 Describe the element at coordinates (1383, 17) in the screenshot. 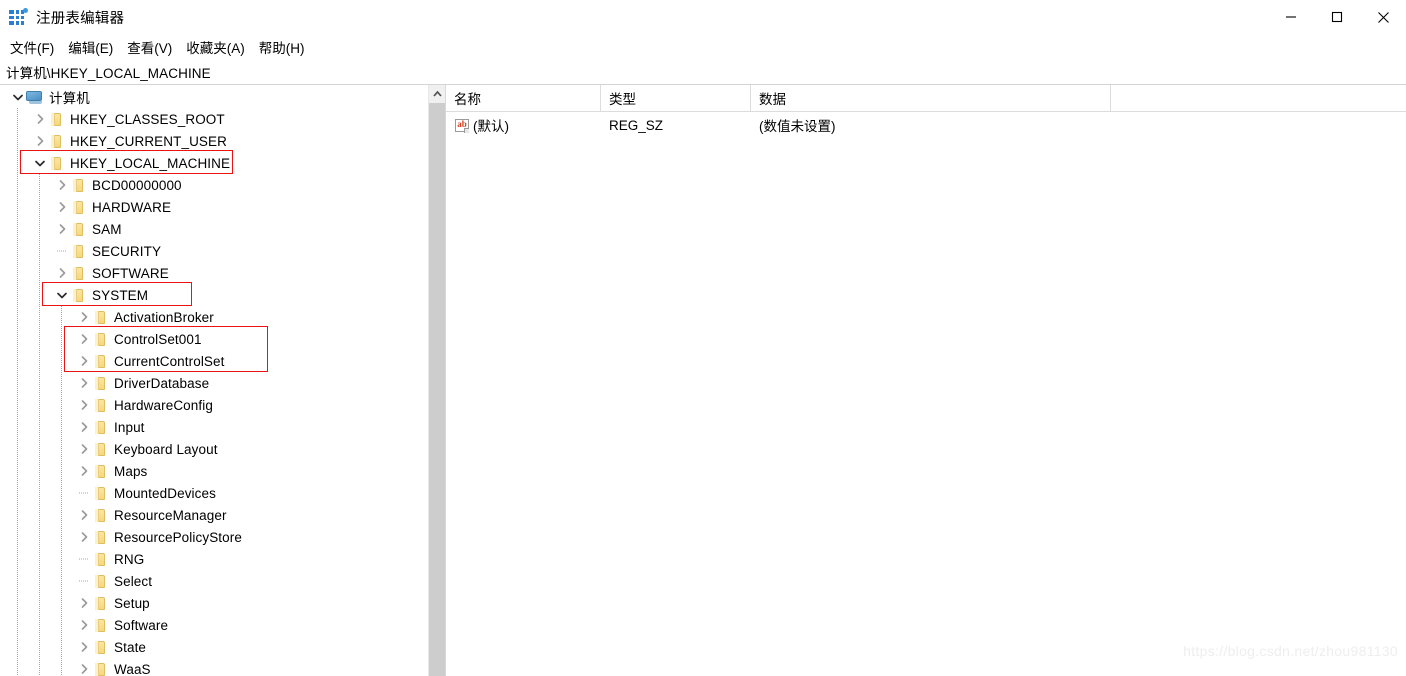

I see `close-button` at that location.